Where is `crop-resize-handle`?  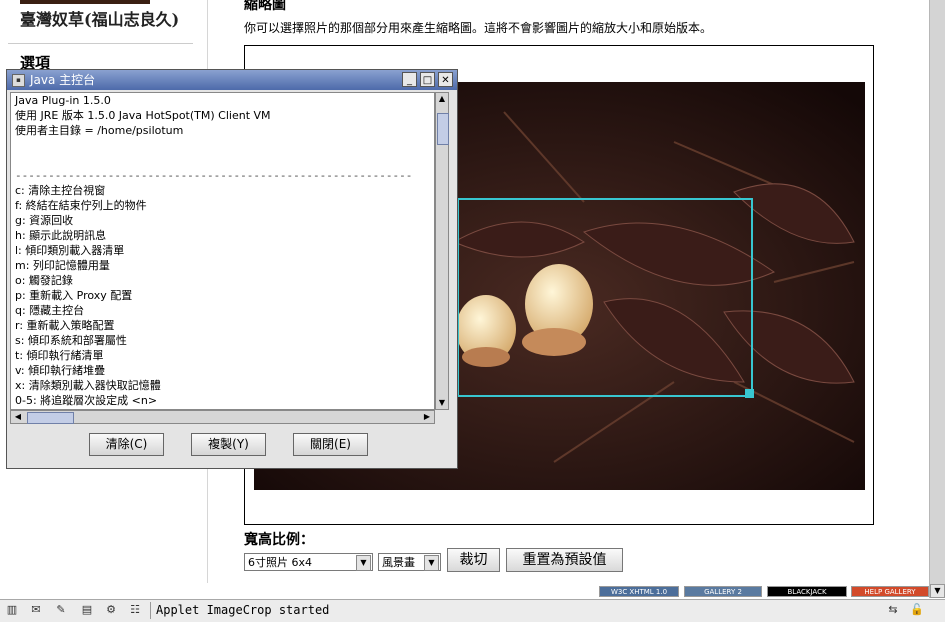
crop-resize-handle is located at coordinates (749, 393).